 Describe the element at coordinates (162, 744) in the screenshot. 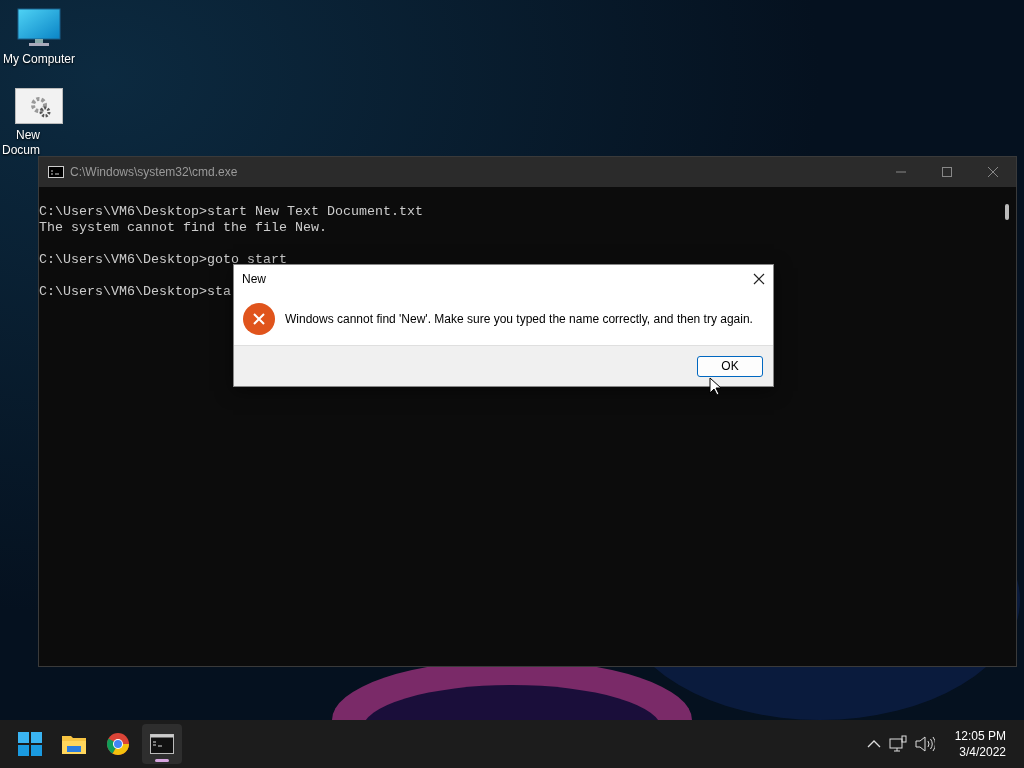

I see `terminal-icon` at that location.